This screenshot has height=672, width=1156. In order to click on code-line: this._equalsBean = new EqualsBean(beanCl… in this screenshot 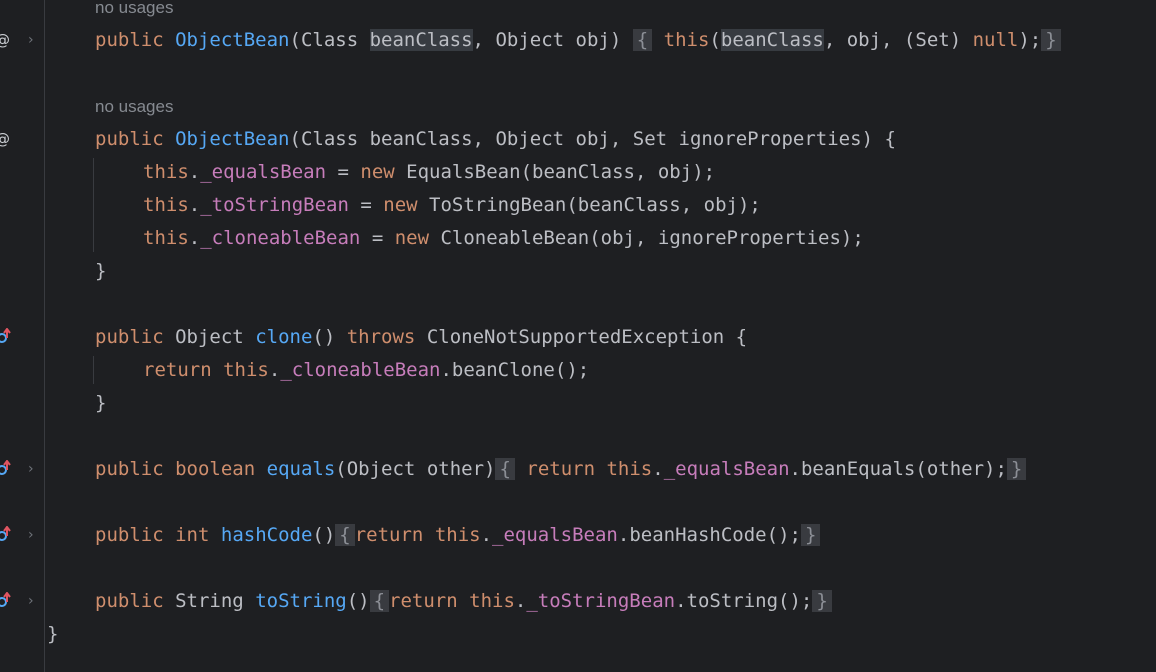, I will do `click(429, 172)`.